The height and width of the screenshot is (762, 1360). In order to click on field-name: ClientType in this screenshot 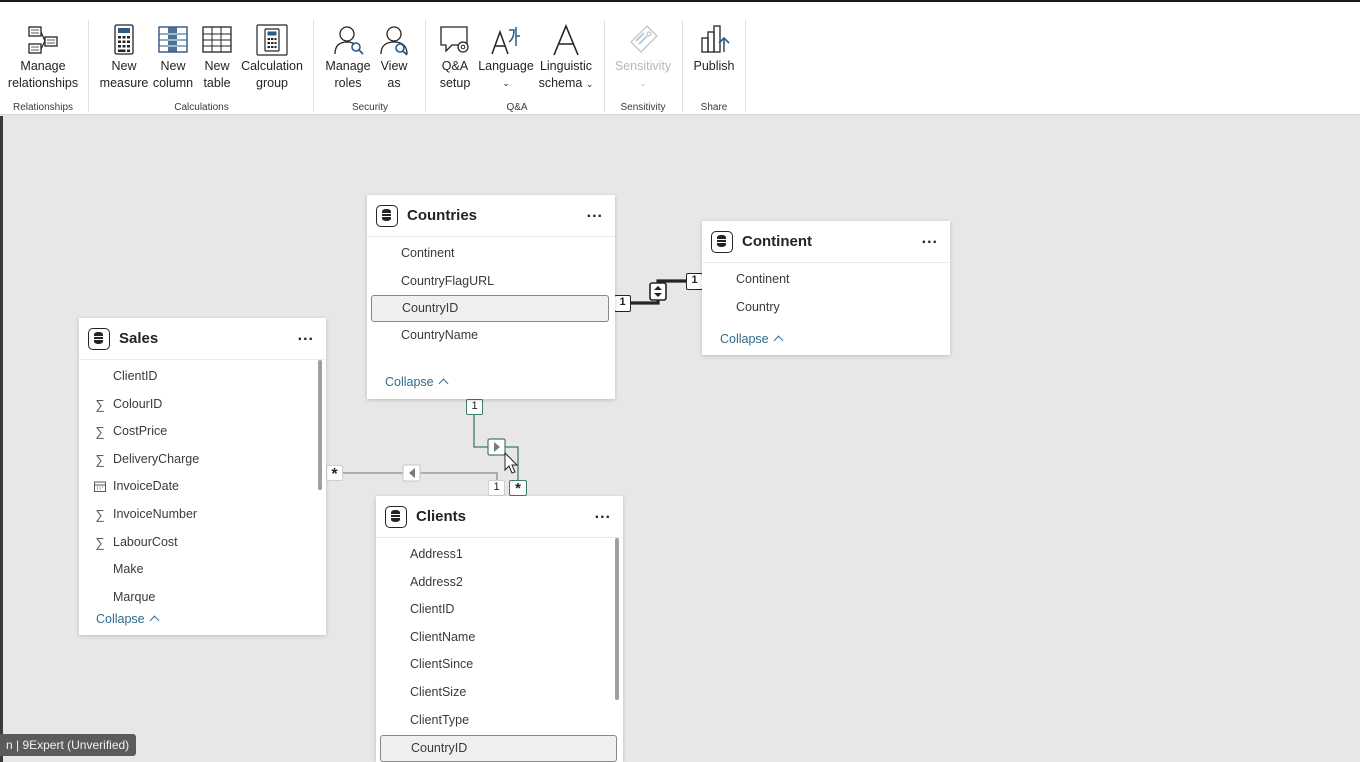, I will do `click(440, 719)`.